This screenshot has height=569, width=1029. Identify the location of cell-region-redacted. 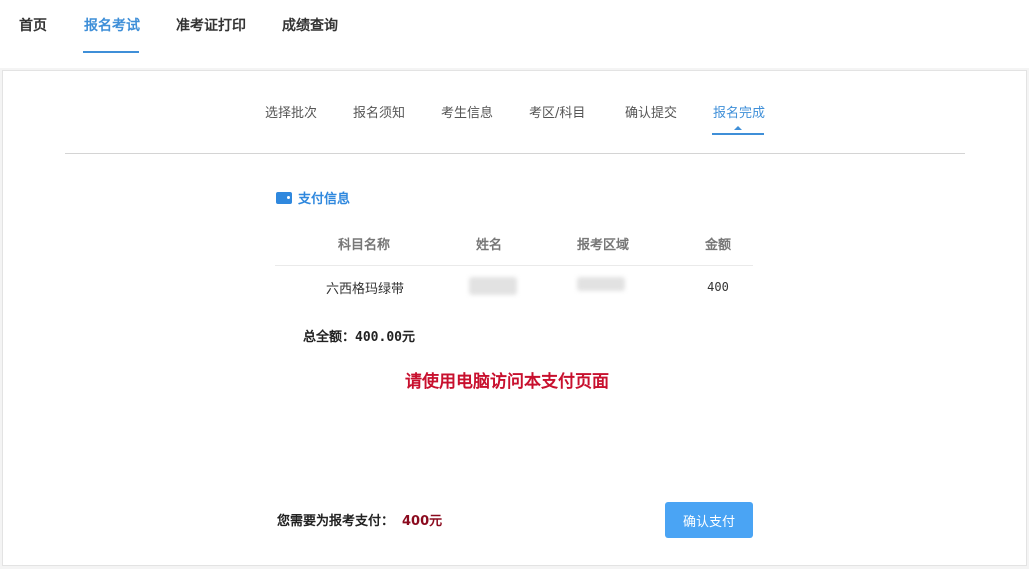
(601, 284).